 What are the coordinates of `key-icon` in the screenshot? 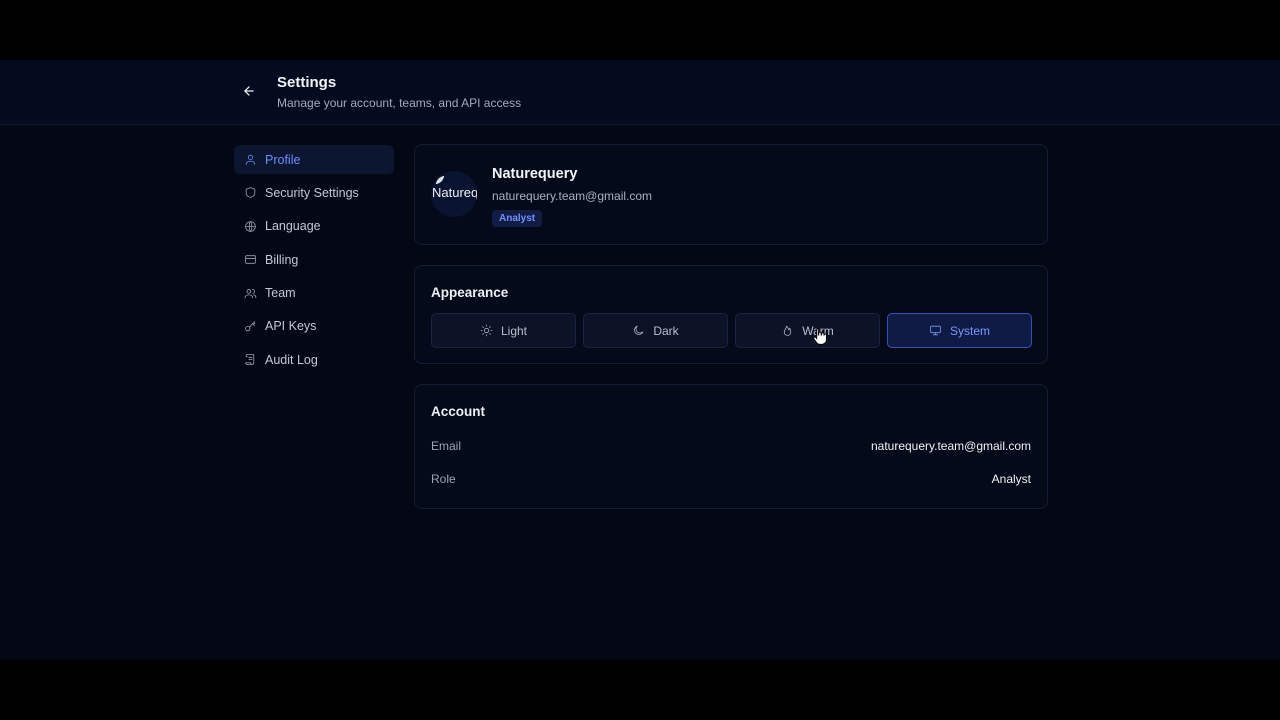 It's located at (250, 326).